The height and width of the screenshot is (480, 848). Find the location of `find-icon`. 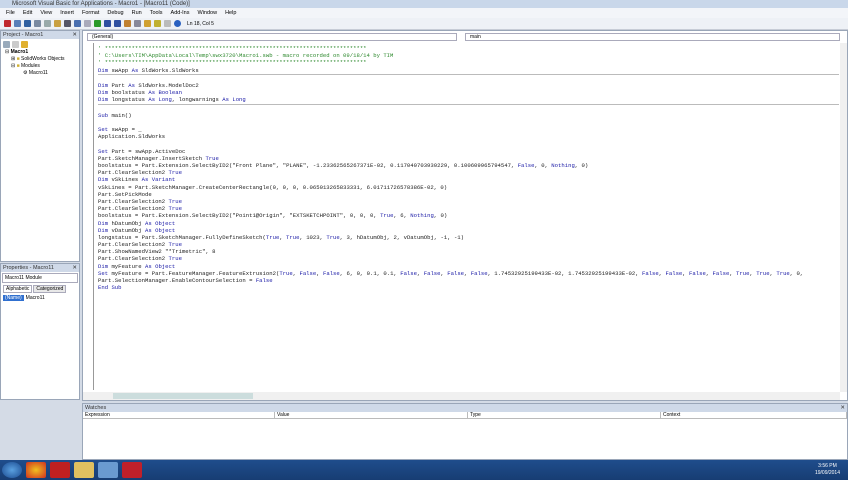

find-icon is located at coordinates (67, 23).